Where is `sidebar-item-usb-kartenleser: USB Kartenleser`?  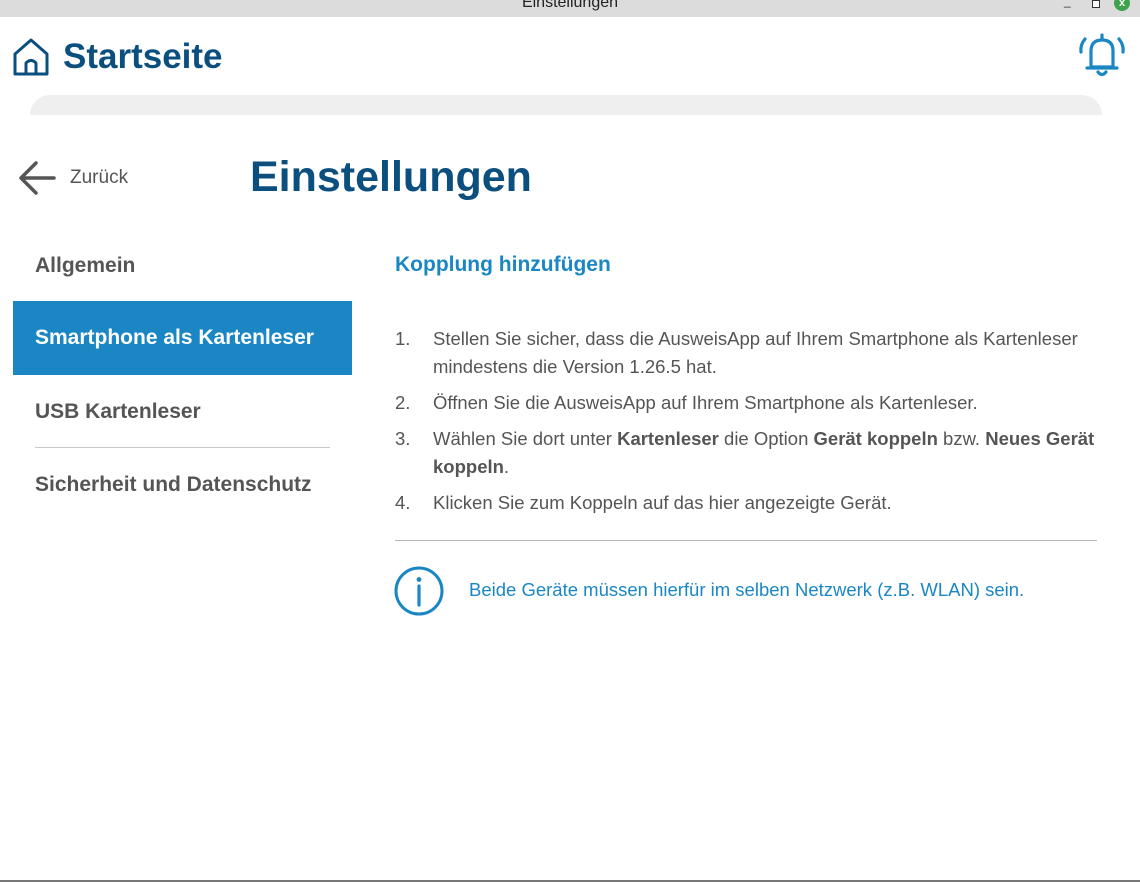 sidebar-item-usb-kartenleser: USB Kartenleser is located at coordinates (182, 411).